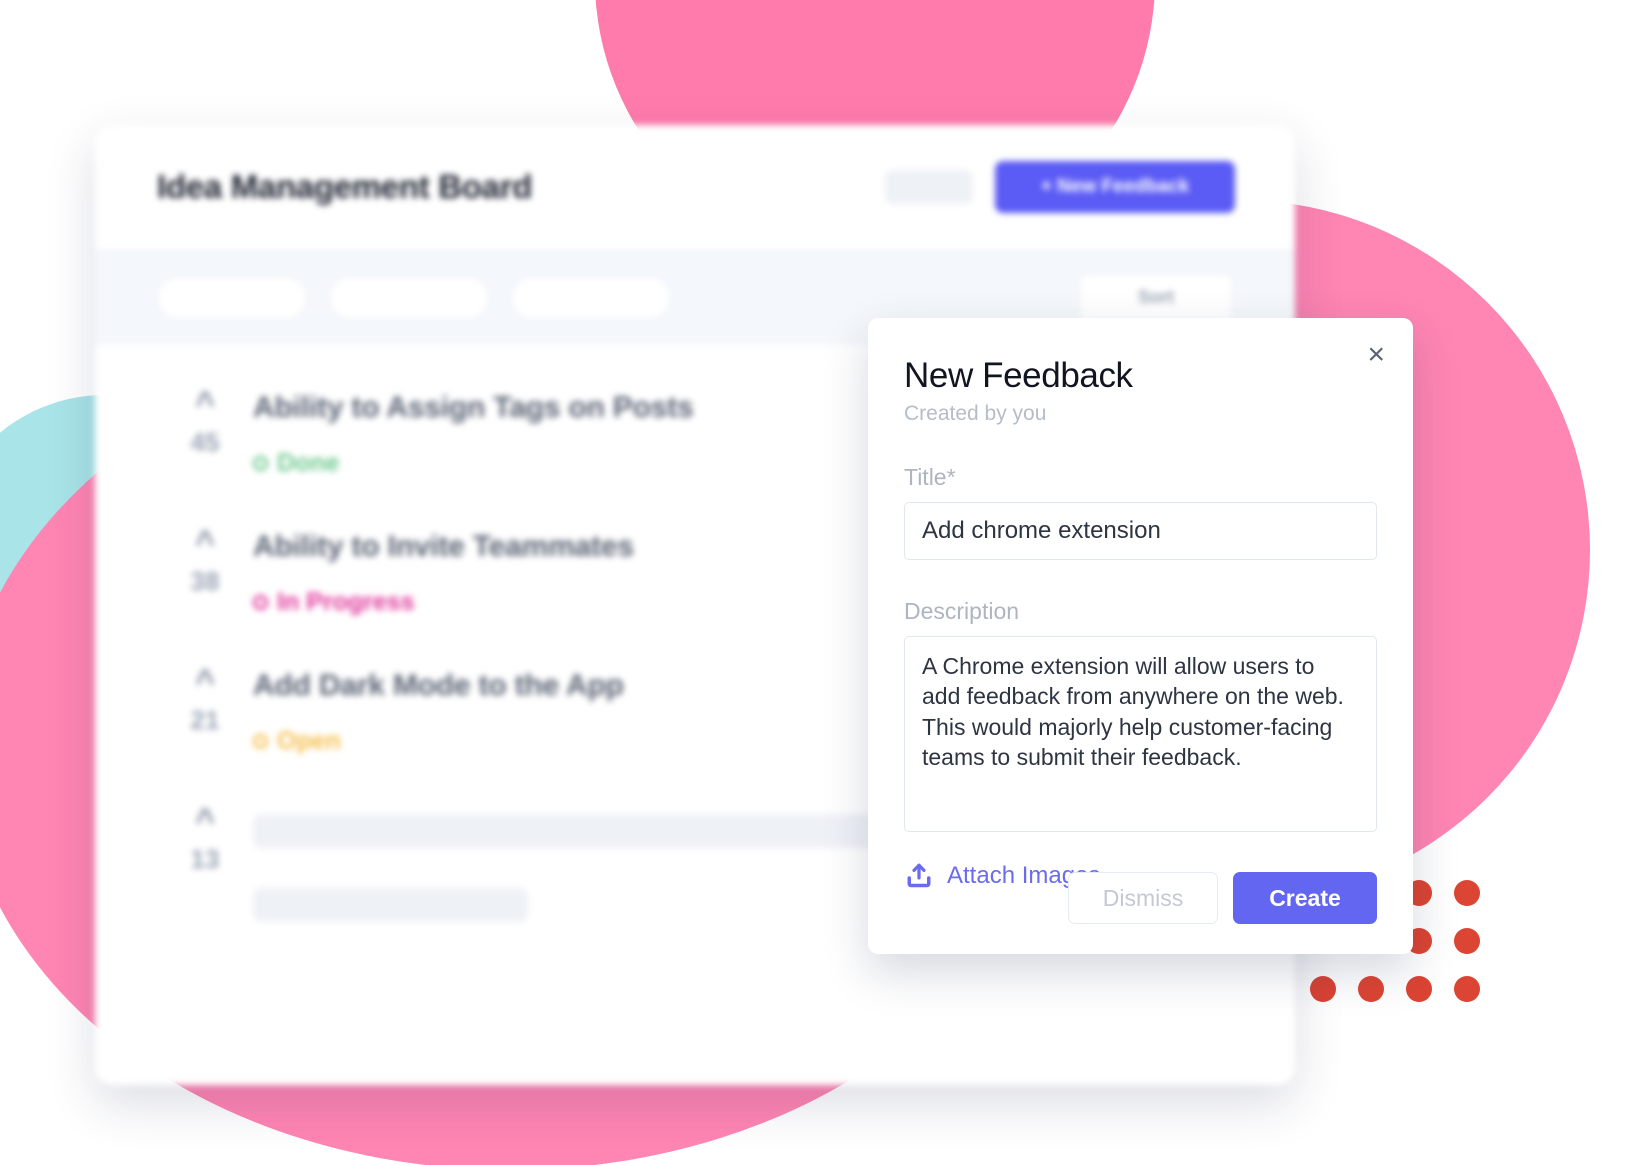  What do you see at coordinates (473, 407) in the screenshot?
I see `list-item-title: Ability to Assign Tags on Posts` at bounding box center [473, 407].